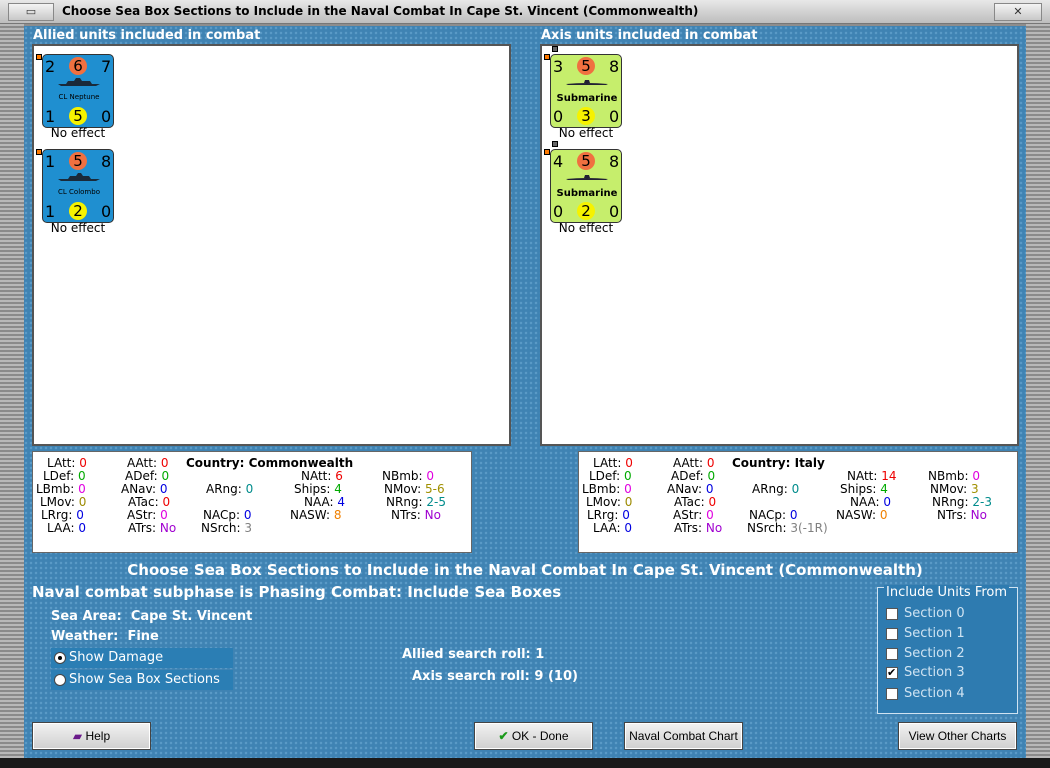  Describe the element at coordinates (1038, 391) in the screenshot. I see `frame-right` at that location.